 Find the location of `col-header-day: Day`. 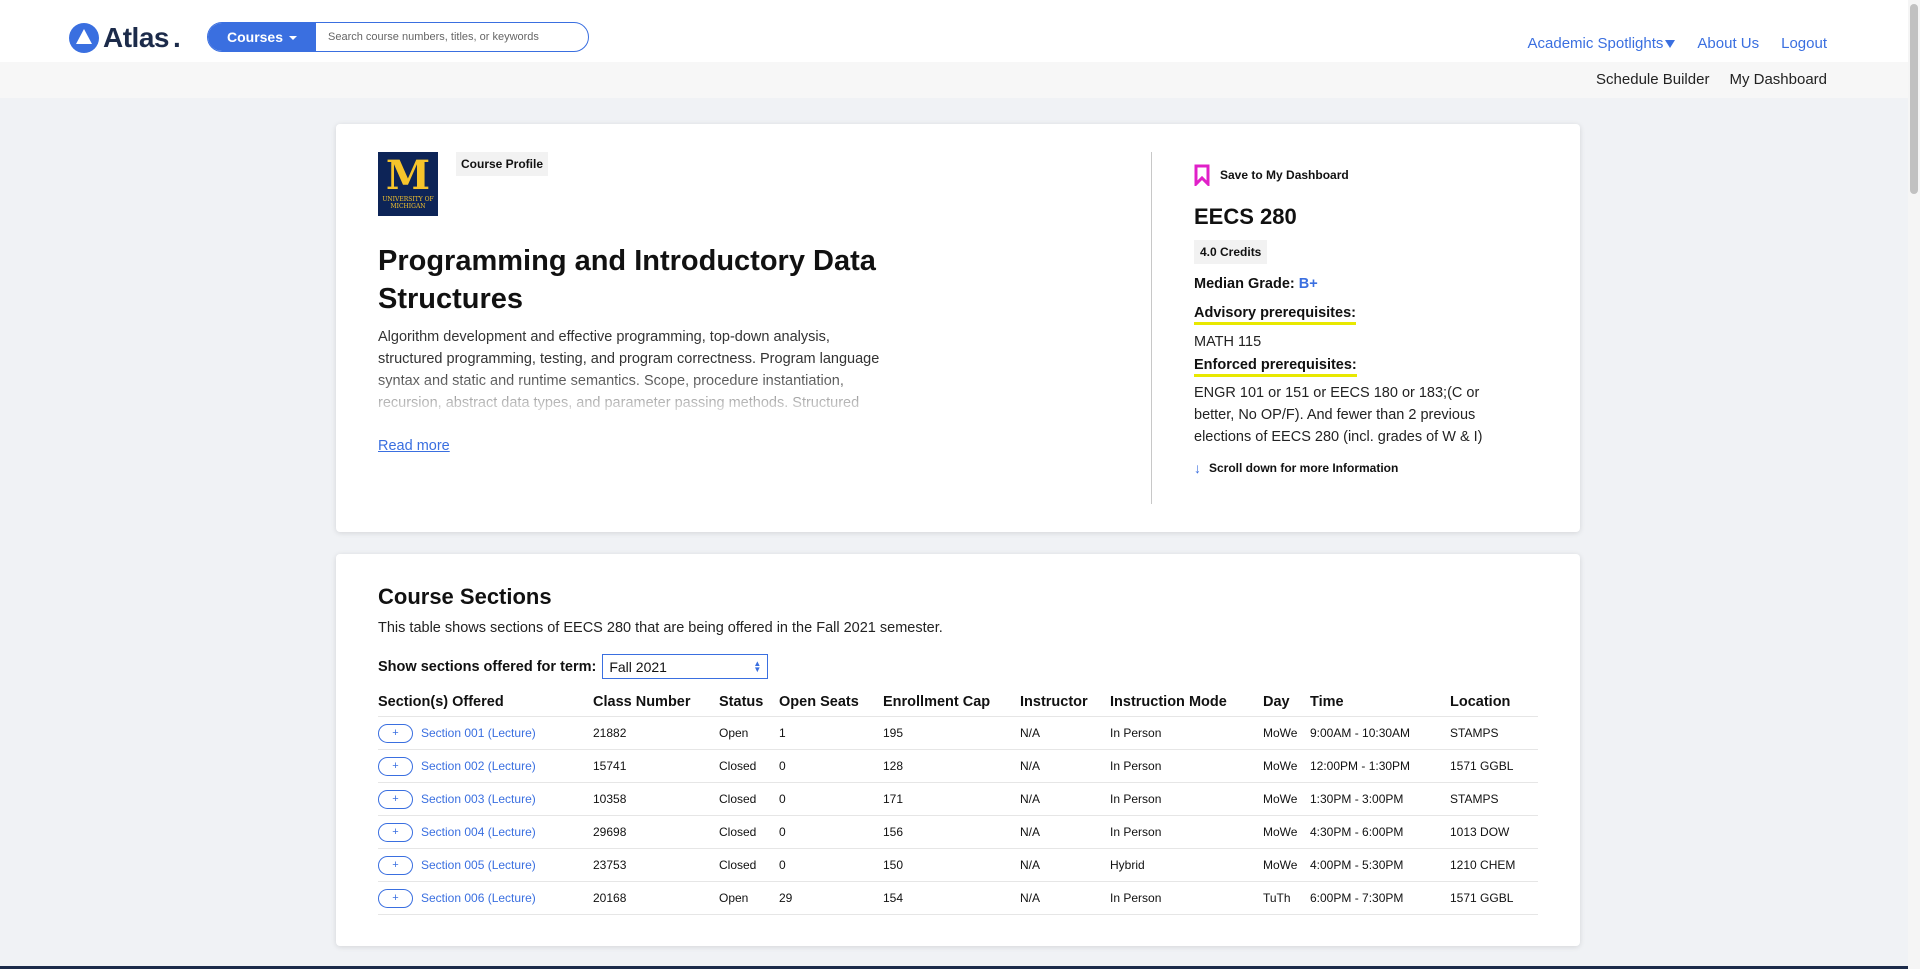

col-header-day: Day is located at coordinates (1286, 703).